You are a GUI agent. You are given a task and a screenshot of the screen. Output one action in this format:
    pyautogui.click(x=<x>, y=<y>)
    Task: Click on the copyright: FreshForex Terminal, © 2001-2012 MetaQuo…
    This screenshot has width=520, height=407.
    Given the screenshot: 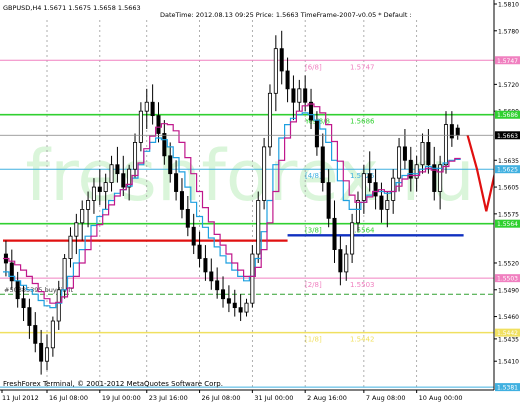 What is the action you would take?
    pyautogui.click(x=113, y=384)
    